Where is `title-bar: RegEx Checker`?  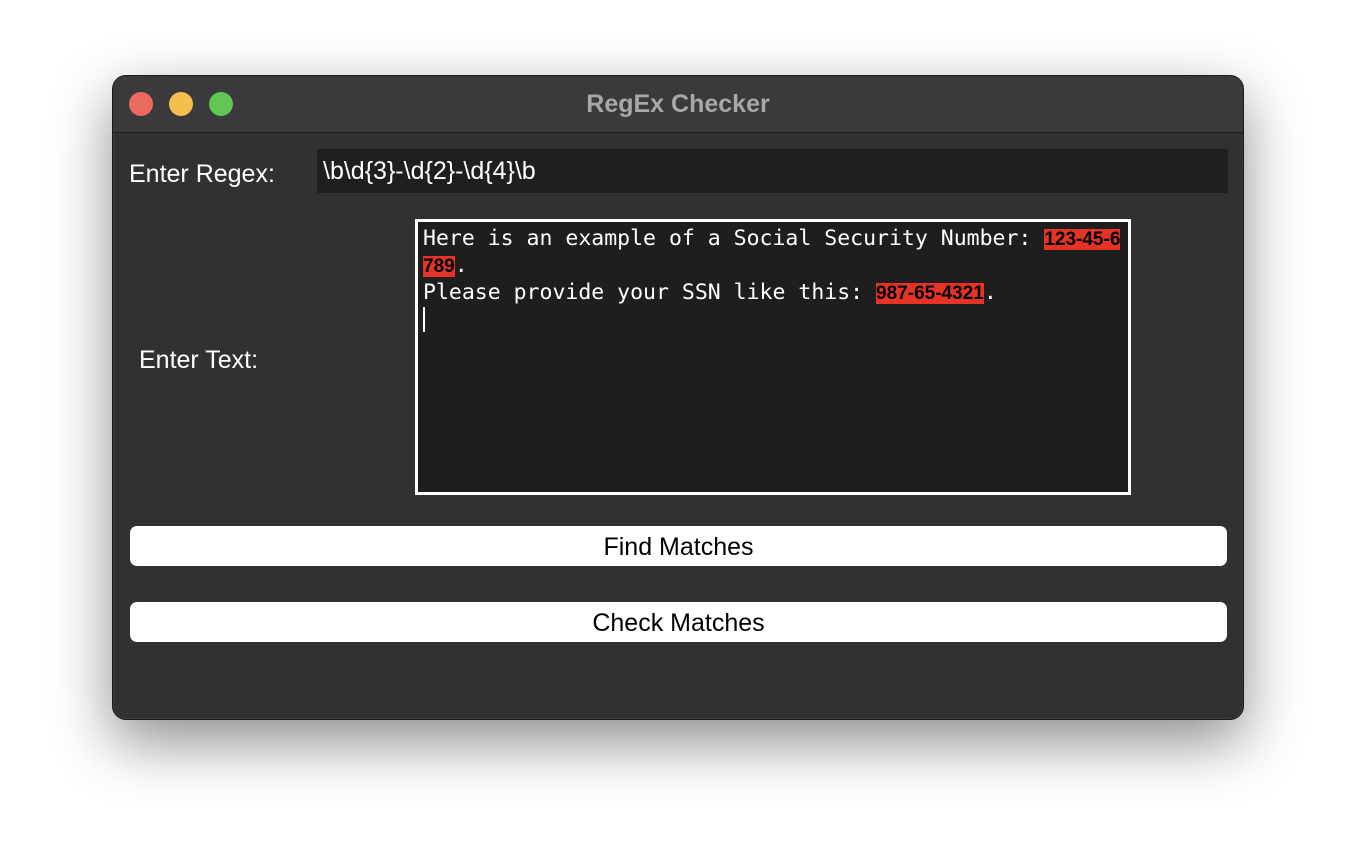
title-bar: RegEx Checker is located at coordinates (678, 104).